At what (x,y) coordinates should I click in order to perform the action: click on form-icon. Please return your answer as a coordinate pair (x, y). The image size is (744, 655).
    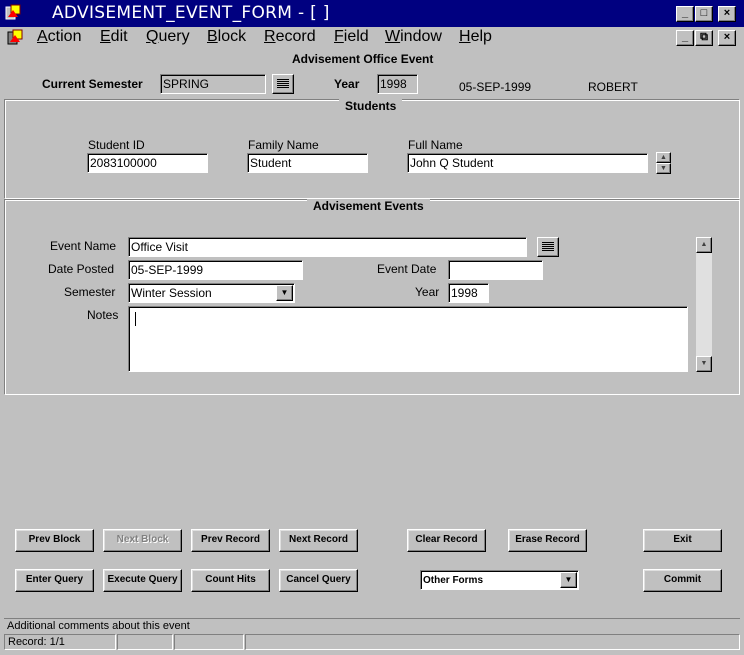
    Looking at the image, I should click on (15, 38).